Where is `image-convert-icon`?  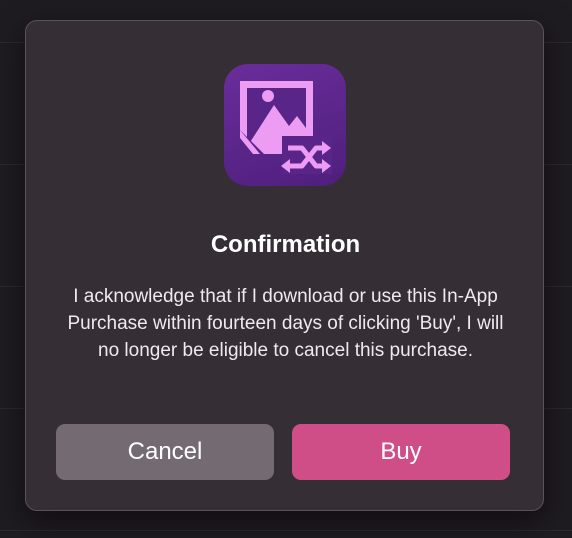 image-convert-icon is located at coordinates (286, 127).